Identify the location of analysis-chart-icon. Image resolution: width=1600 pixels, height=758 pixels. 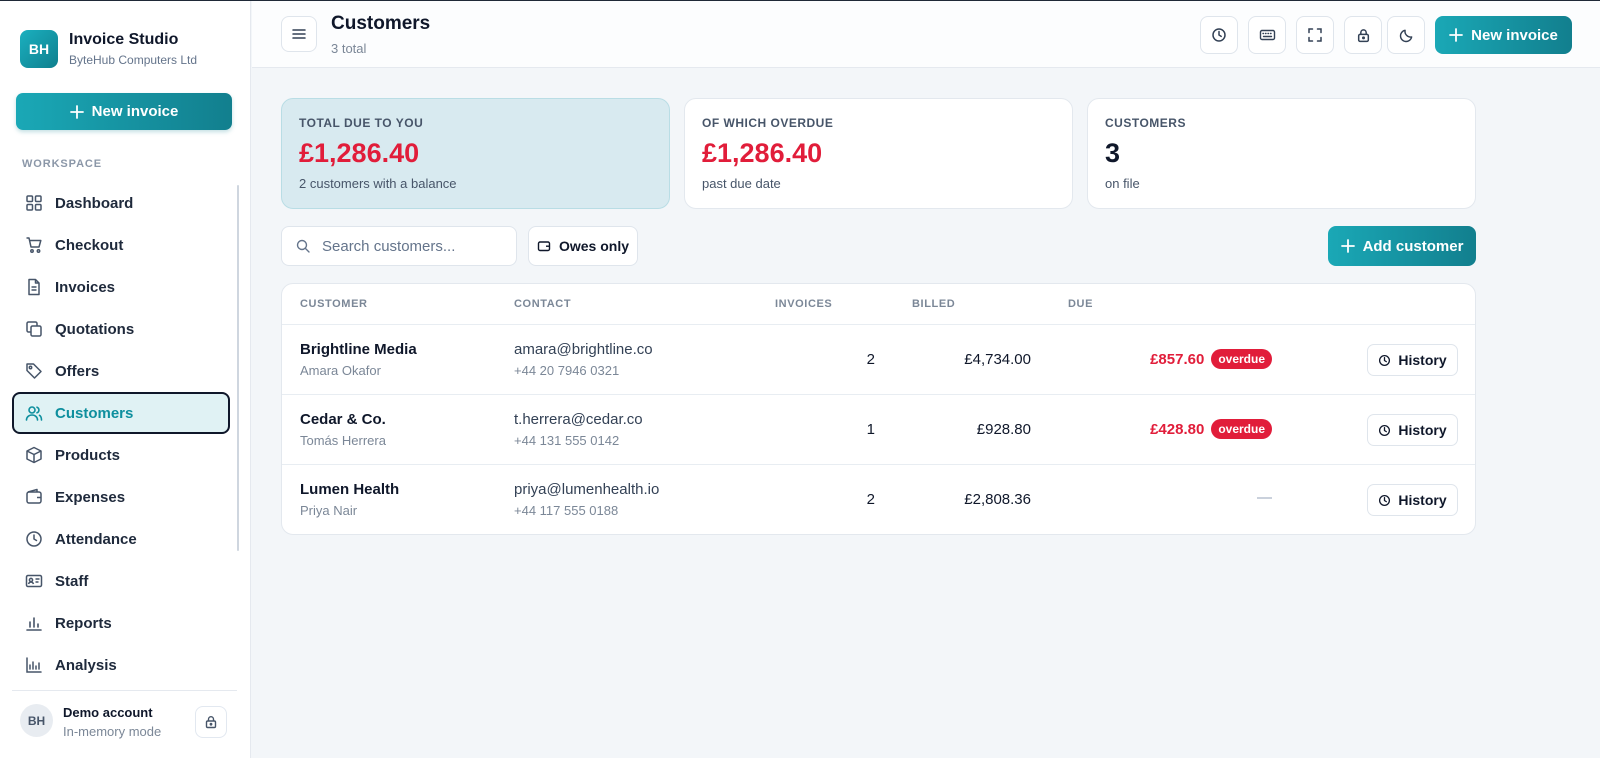
(34, 665).